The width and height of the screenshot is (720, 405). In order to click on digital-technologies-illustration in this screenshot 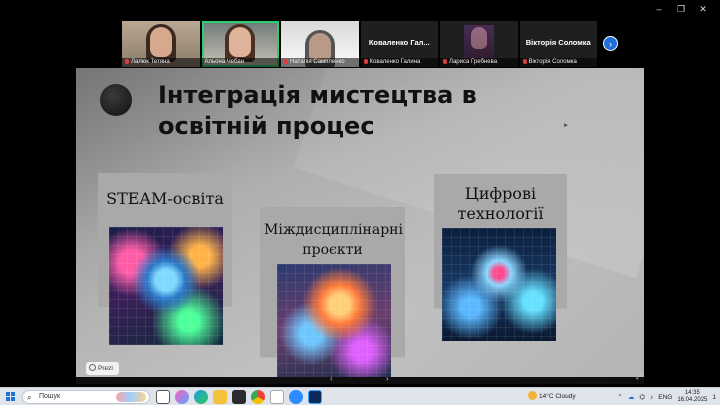, I will do `click(499, 284)`.